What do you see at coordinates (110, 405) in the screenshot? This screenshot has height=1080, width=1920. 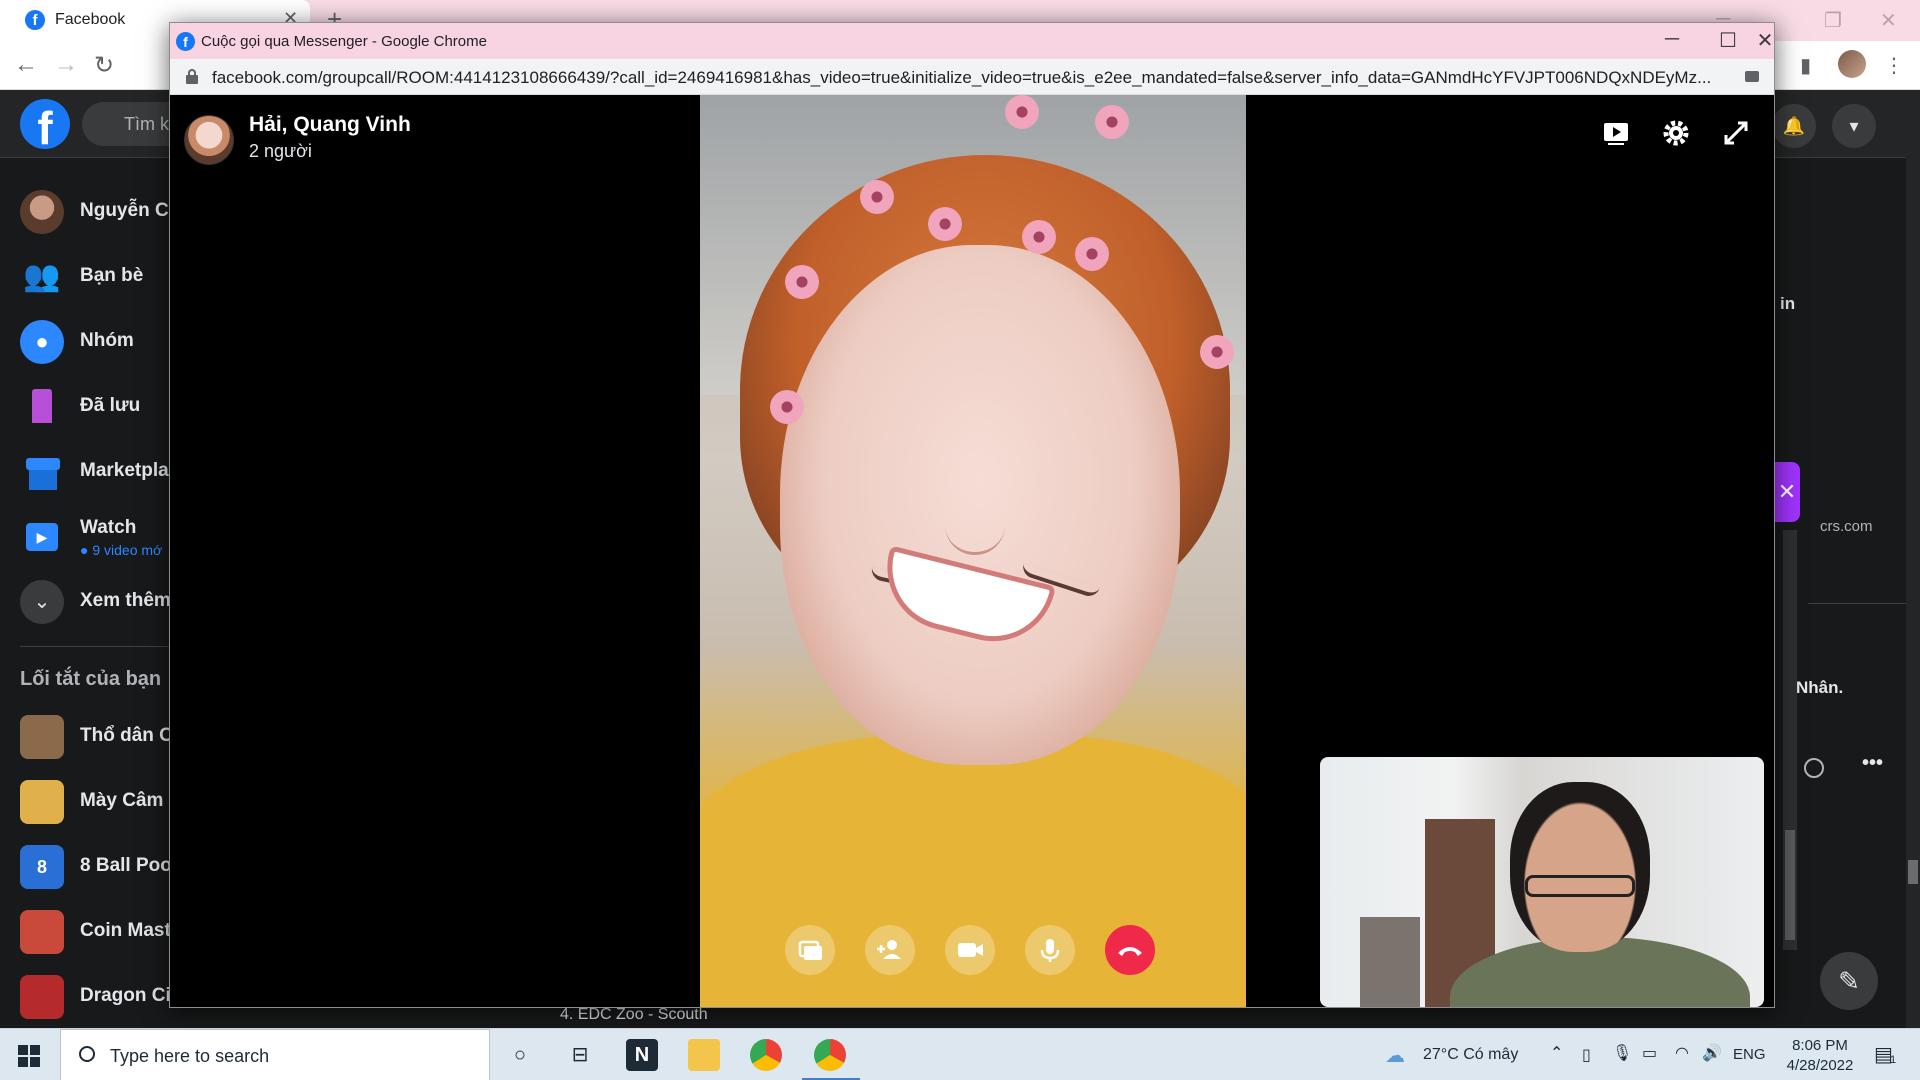 I see `sidebar-item-label: Đã lưu` at bounding box center [110, 405].